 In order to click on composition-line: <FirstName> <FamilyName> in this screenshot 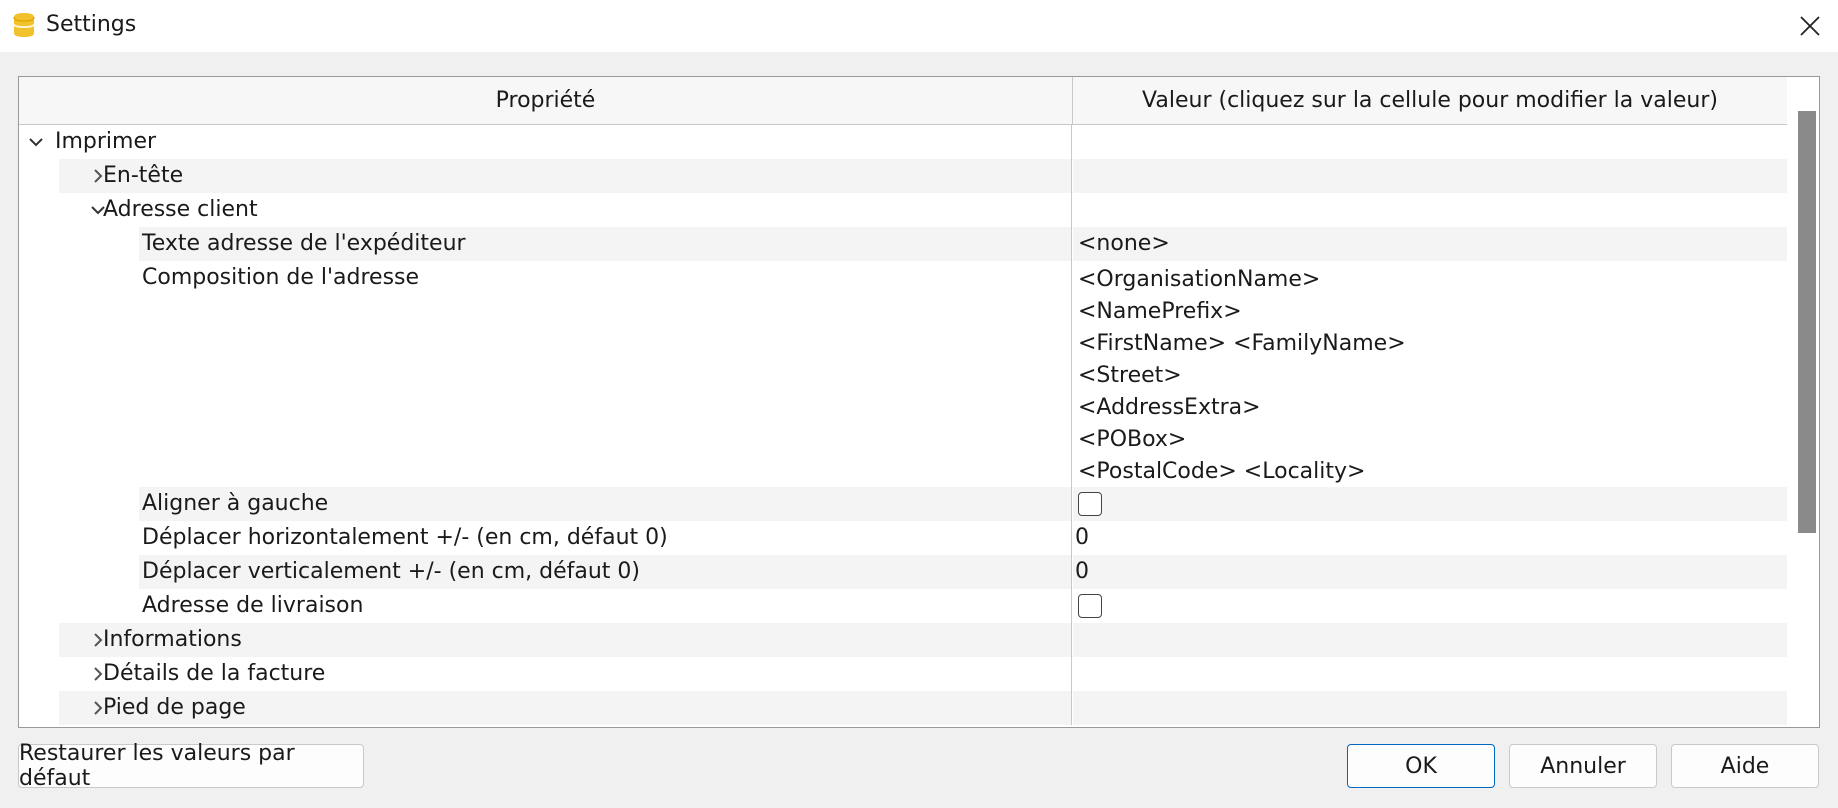, I will do `click(1242, 343)`.